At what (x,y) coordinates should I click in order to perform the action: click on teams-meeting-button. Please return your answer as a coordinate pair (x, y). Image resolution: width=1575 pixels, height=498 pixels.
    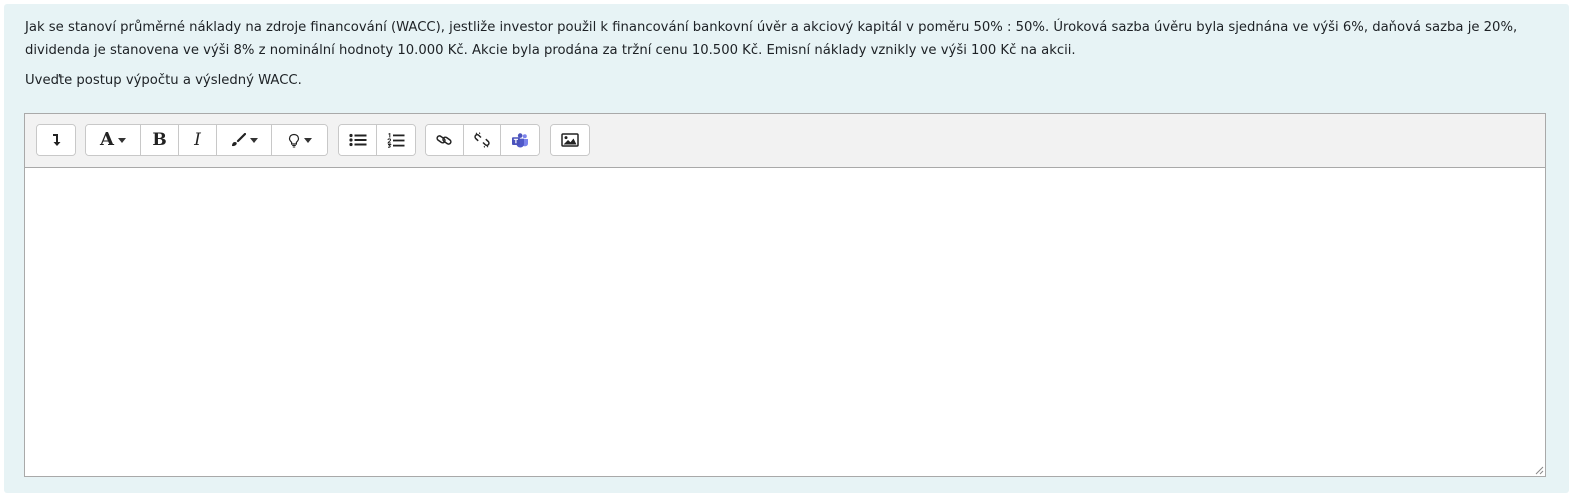
    Looking at the image, I should click on (520, 140).